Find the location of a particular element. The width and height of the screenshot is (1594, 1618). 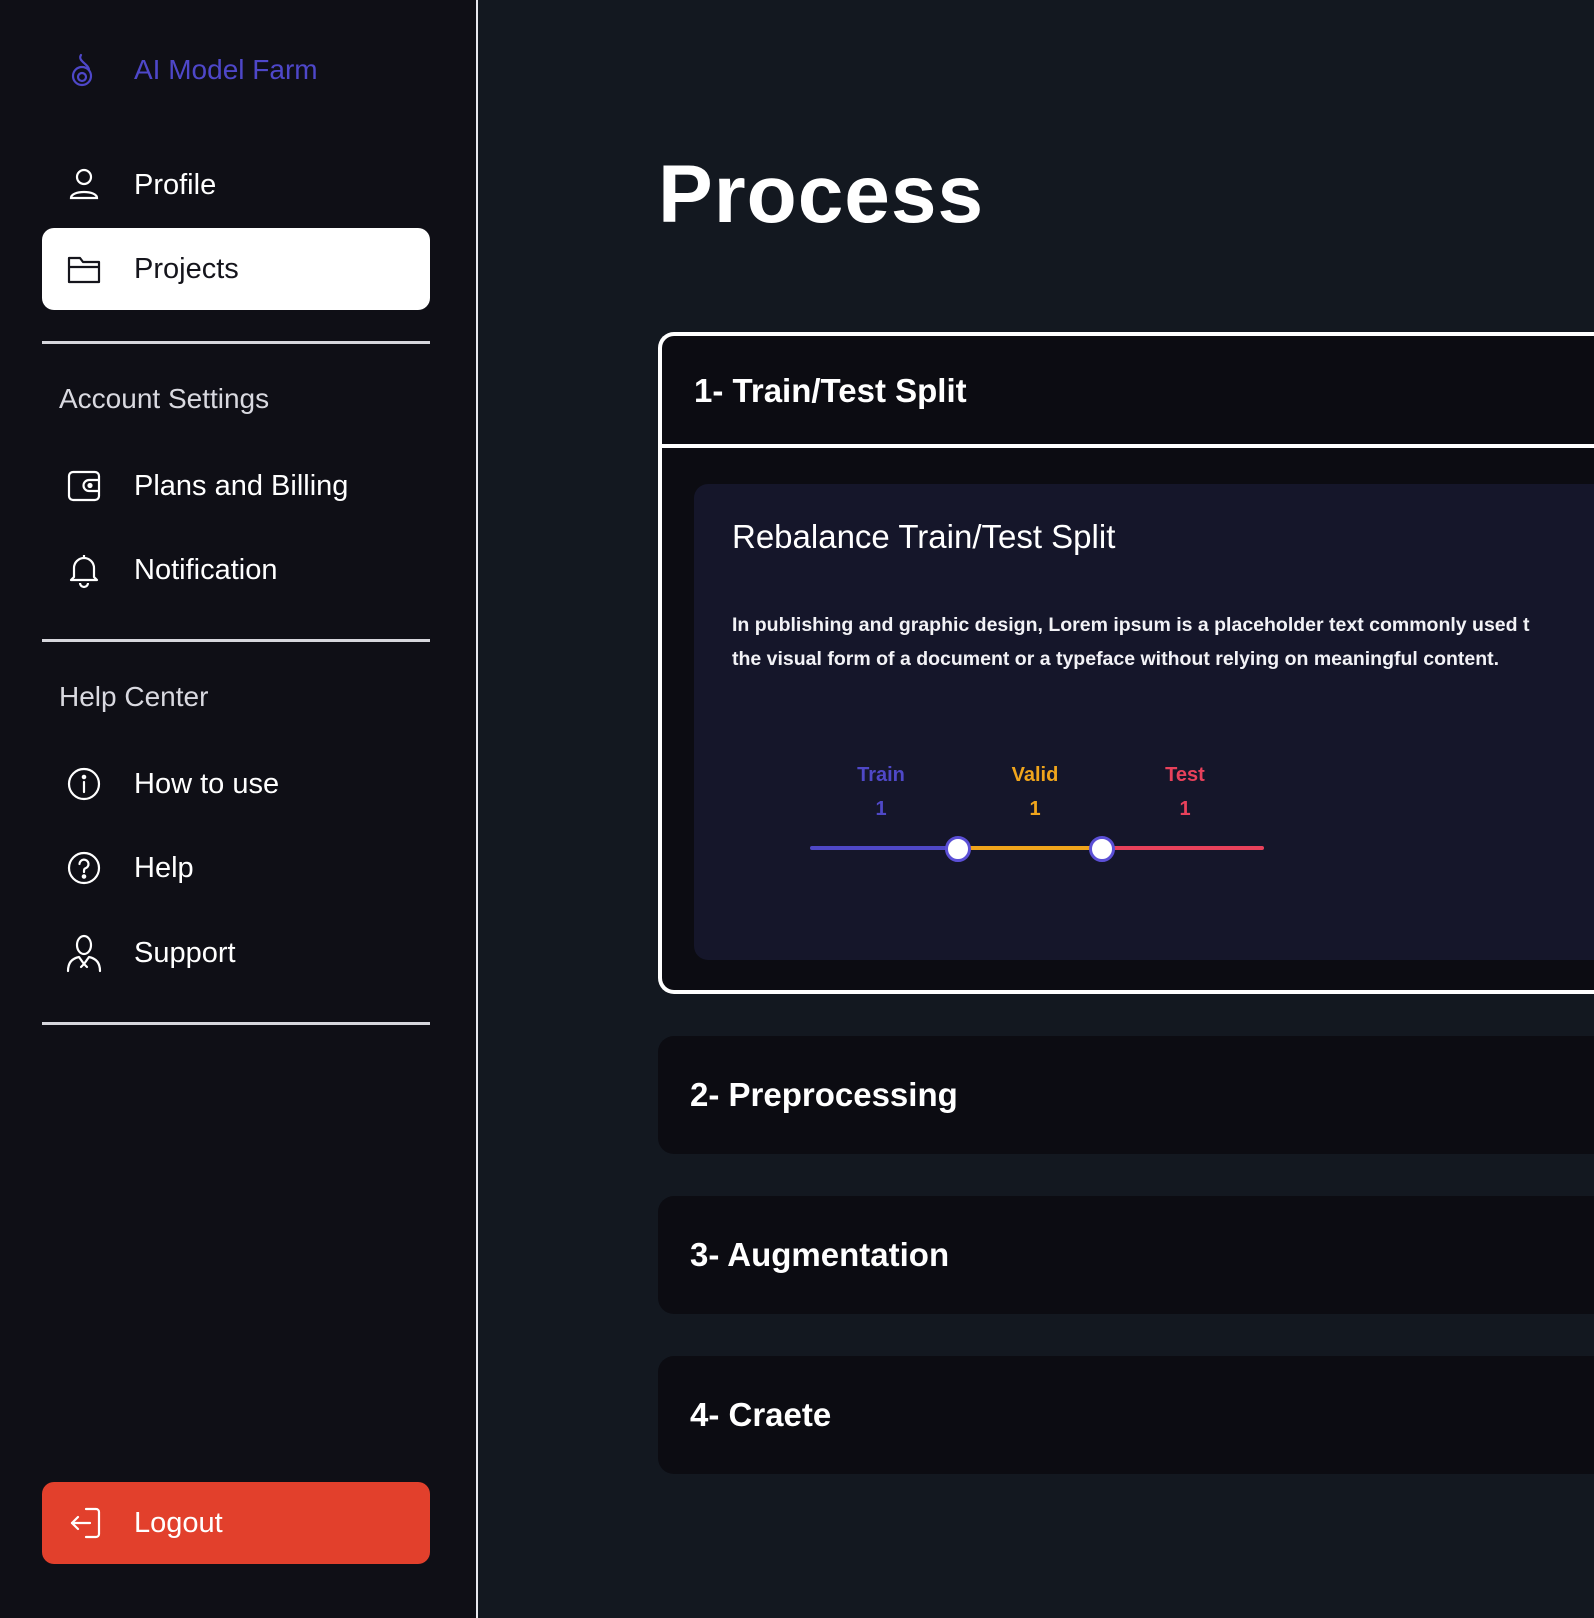

sidebar-item-plans-billing: Plans and Billing is located at coordinates (236, 486).